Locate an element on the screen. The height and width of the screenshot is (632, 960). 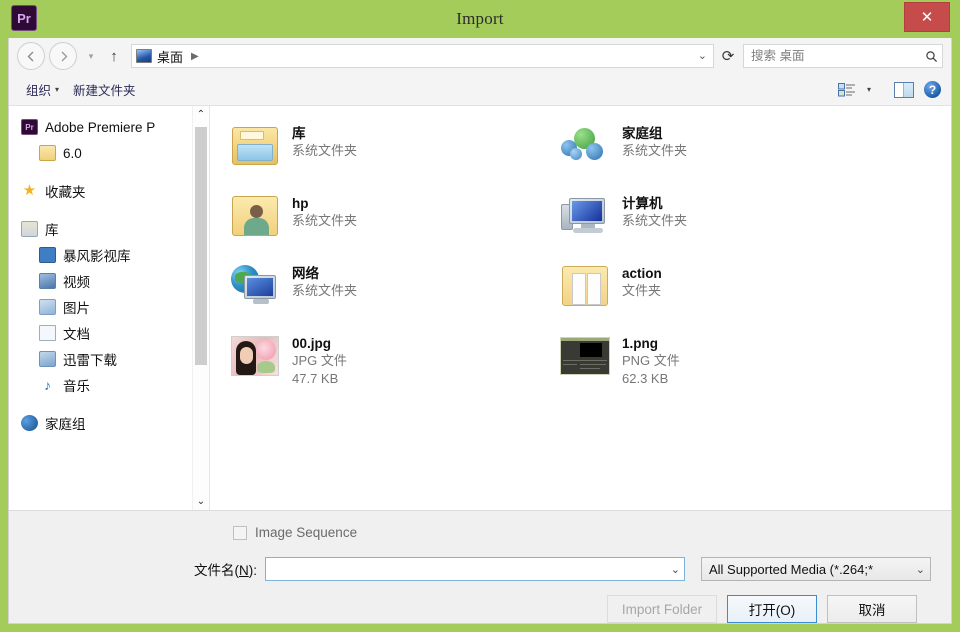
file-type: 文件夹 is located at coordinates (642, 290).